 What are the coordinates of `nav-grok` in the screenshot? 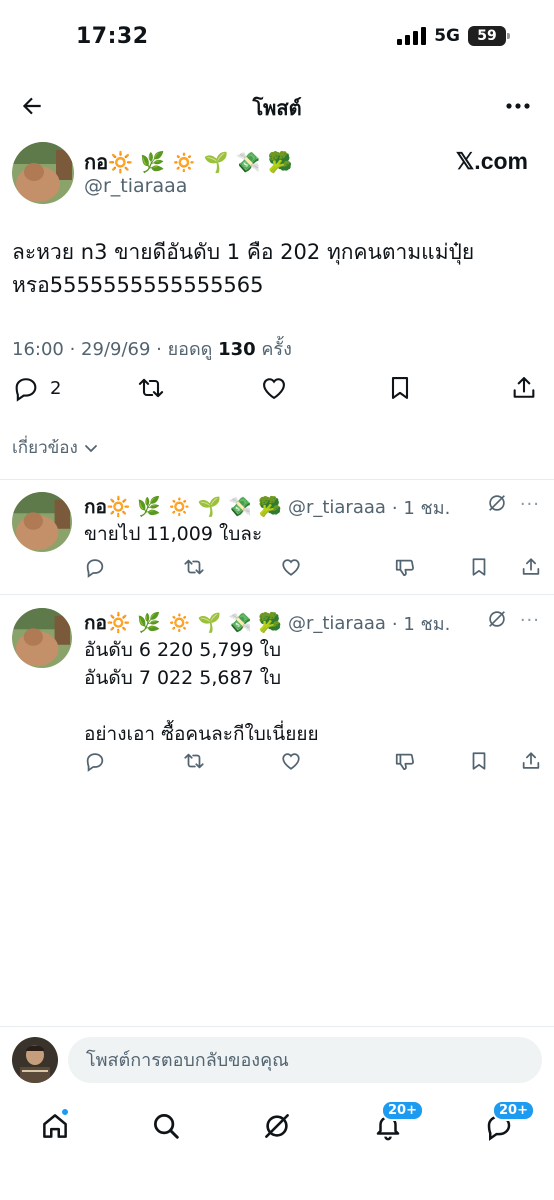 It's located at (277, 1126).